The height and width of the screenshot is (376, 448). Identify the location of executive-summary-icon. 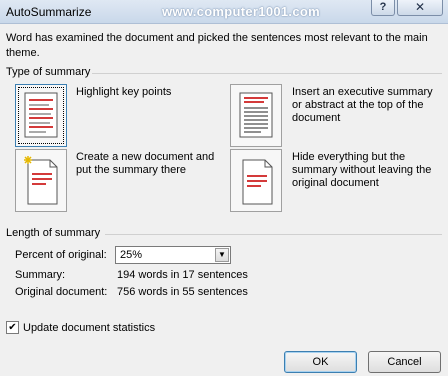
(256, 115).